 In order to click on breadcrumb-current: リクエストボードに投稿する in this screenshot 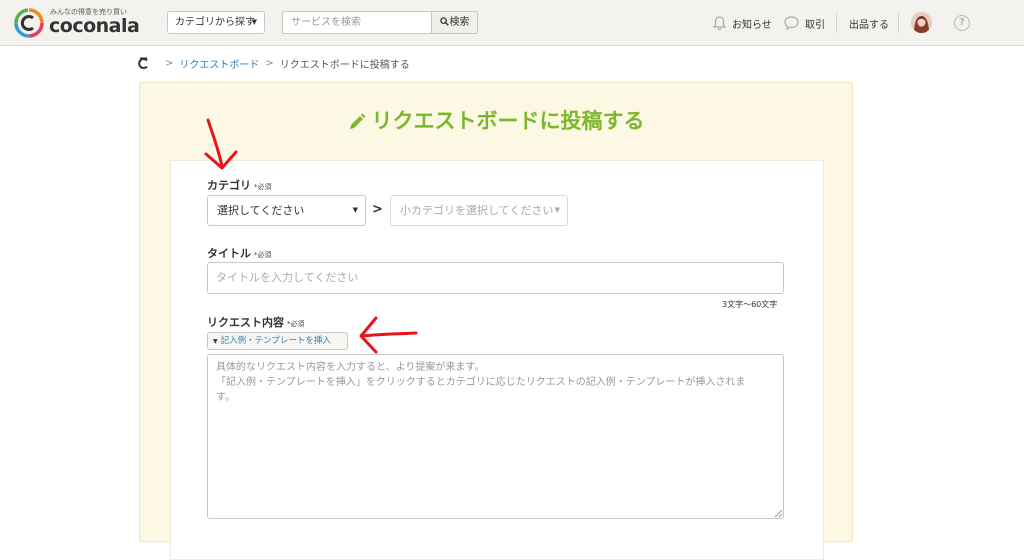, I will do `click(344, 65)`.